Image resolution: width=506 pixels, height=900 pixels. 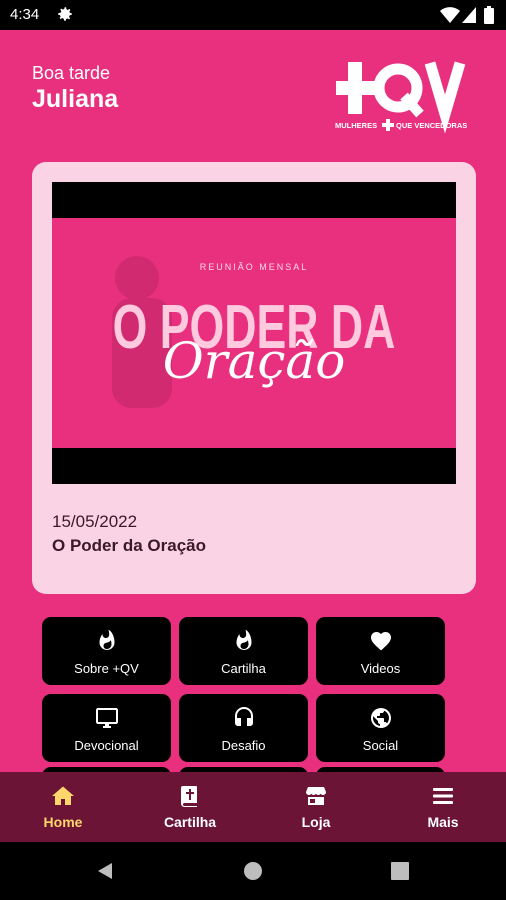 What do you see at coordinates (243, 745) in the screenshot?
I see `grid-label: Desafio` at bounding box center [243, 745].